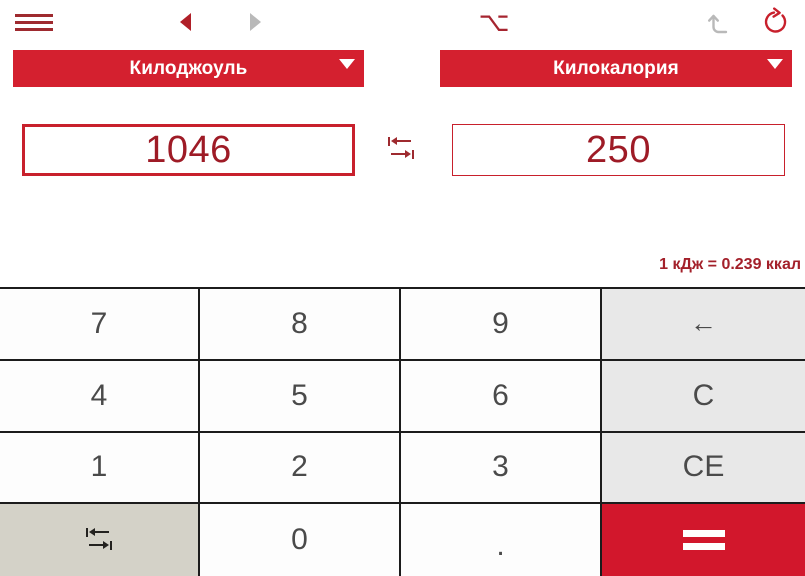  I want to click on redo-arrow-icon, so click(777, 22).